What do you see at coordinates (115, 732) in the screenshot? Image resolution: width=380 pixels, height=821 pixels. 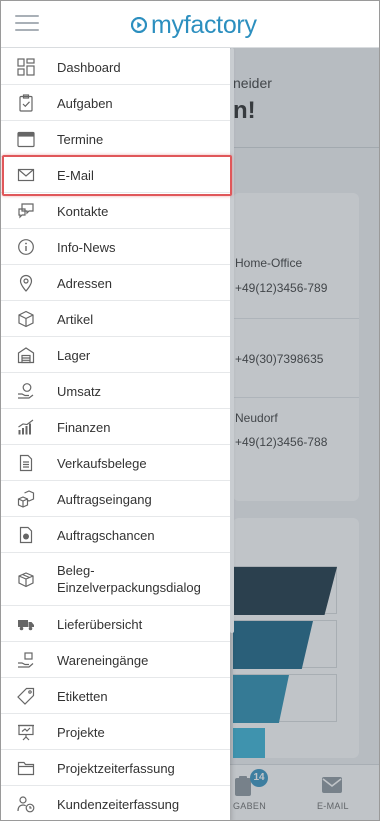 I see `menu-item-projekte: Projekte` at bounding box center [115, 732].